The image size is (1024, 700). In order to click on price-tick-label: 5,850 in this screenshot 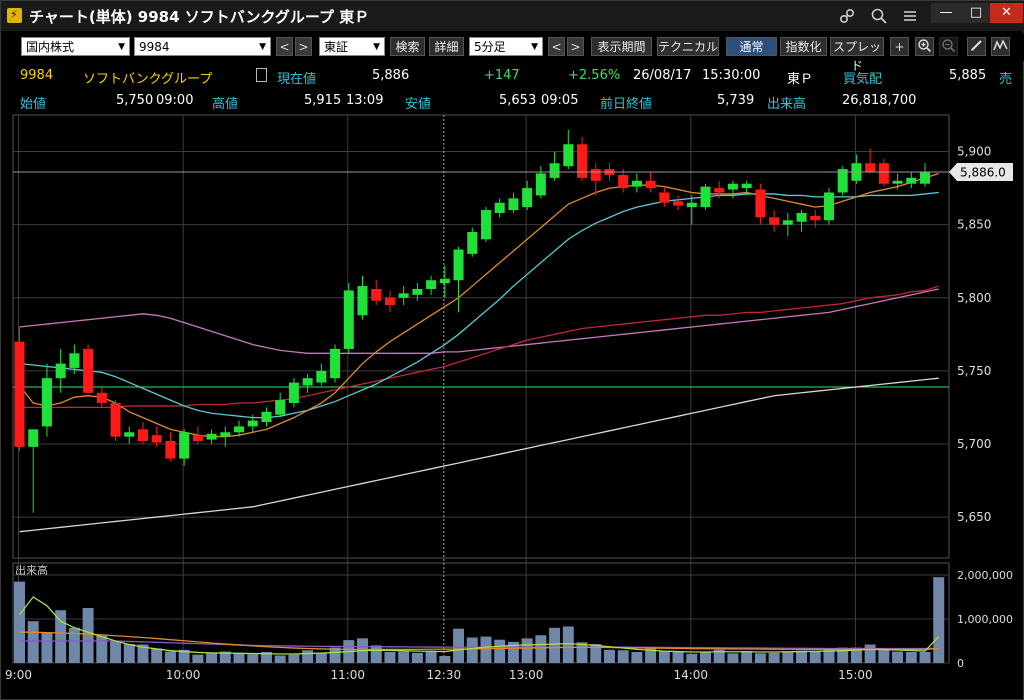, I will do `click(974, 225)`.